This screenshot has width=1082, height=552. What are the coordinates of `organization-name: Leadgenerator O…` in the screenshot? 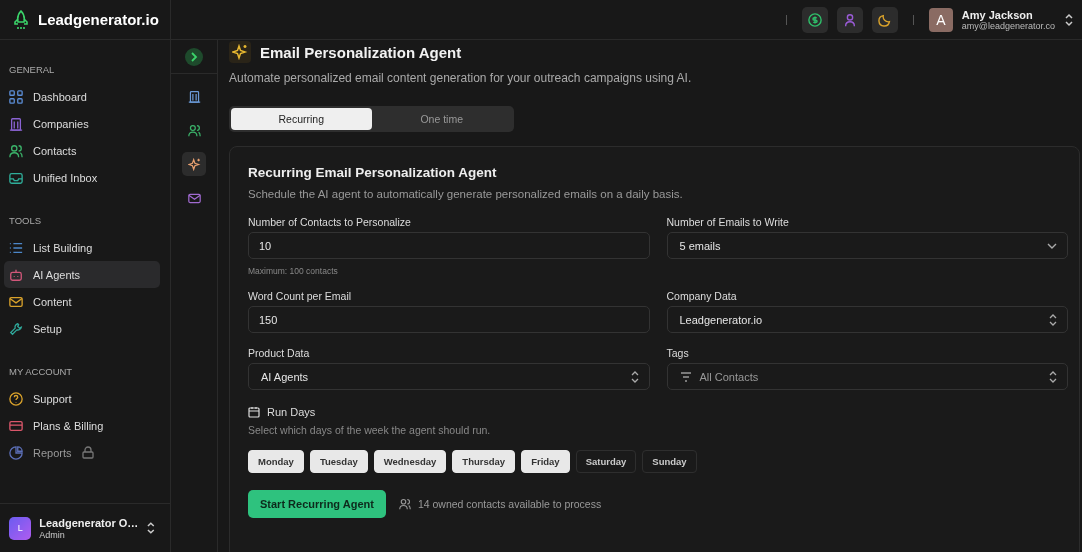 It's located at (89, 522).